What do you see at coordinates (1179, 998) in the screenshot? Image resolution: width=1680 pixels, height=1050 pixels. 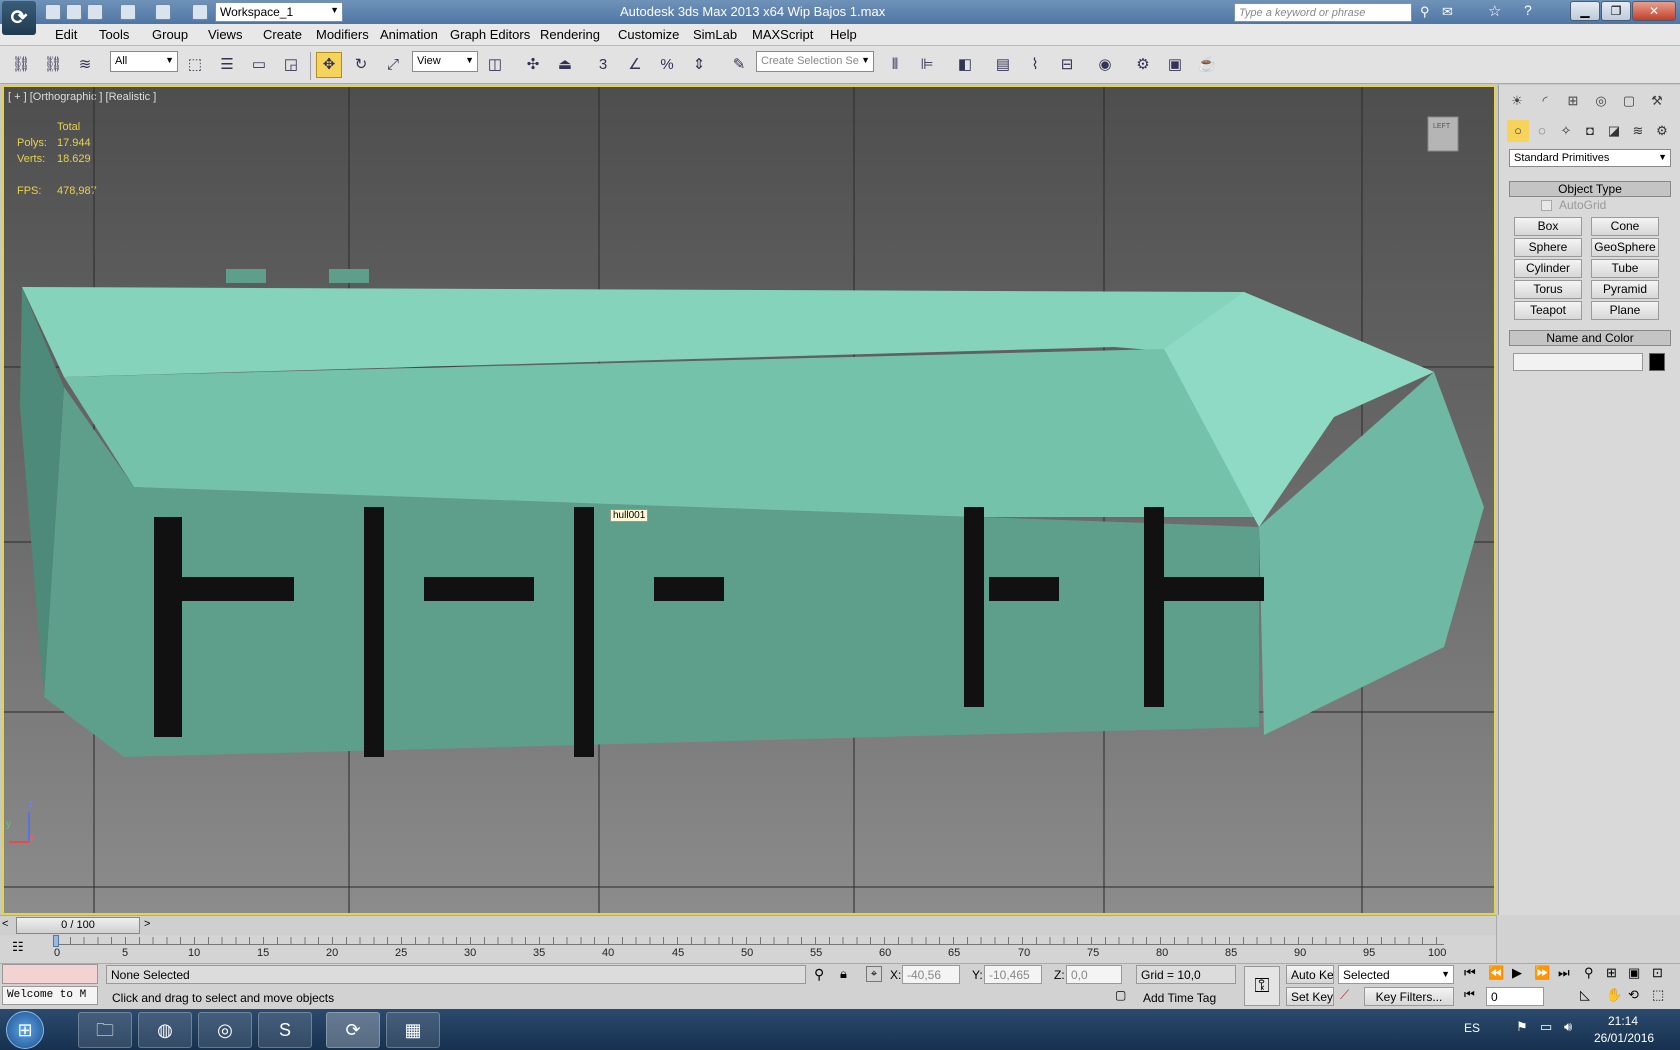 I see `add-time-tag: Add Time Tag` at bounding box center [1179, 998].